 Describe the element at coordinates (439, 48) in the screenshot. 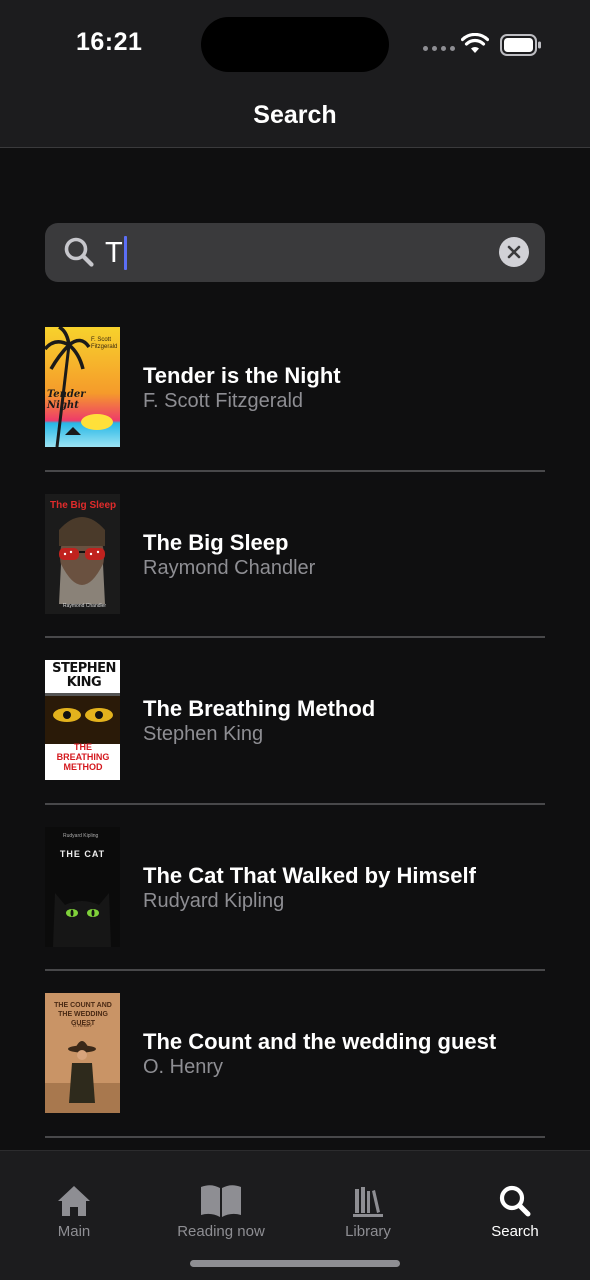

I see `cellular-signal-icon` at that location.